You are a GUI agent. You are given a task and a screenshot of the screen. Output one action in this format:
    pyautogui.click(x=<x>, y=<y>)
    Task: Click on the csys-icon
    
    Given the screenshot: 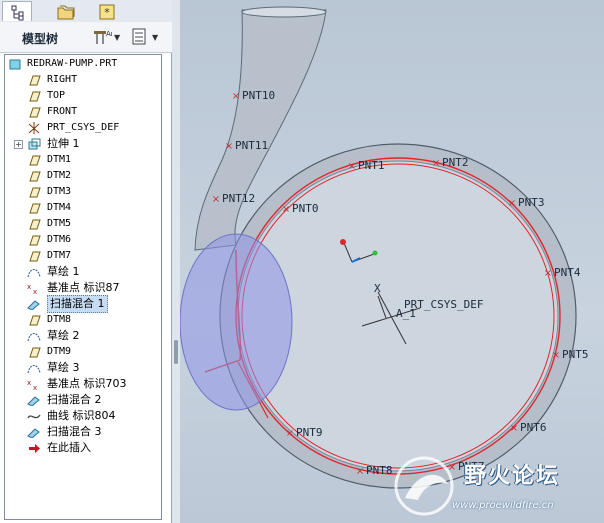 What is the action you would take?
    pyautogui.click(x=34, y=128)
    